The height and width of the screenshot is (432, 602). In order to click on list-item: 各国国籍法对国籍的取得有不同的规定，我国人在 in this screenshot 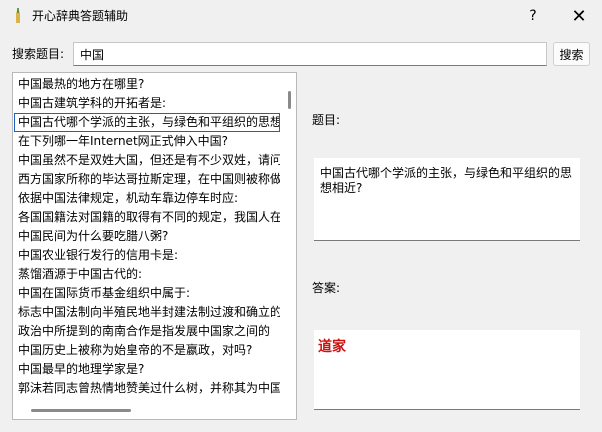, I will do `click(147, 217)`.